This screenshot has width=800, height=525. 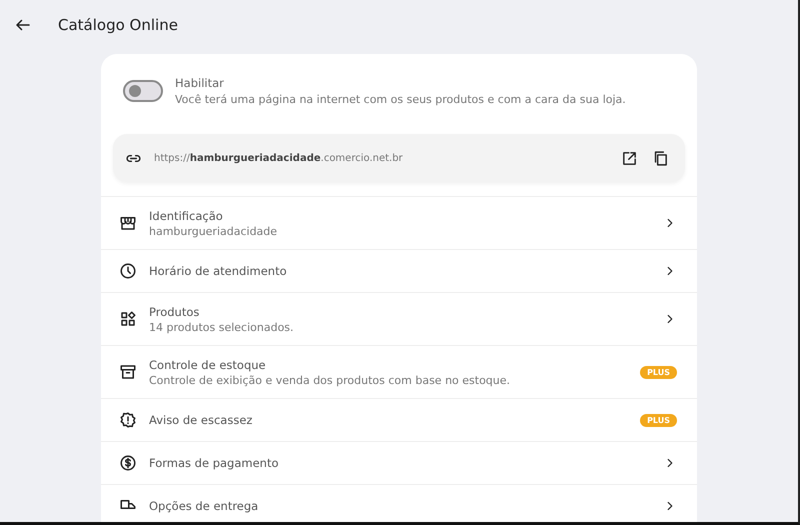 I want to click on archive-box-icon, so click(x=128, y=372).